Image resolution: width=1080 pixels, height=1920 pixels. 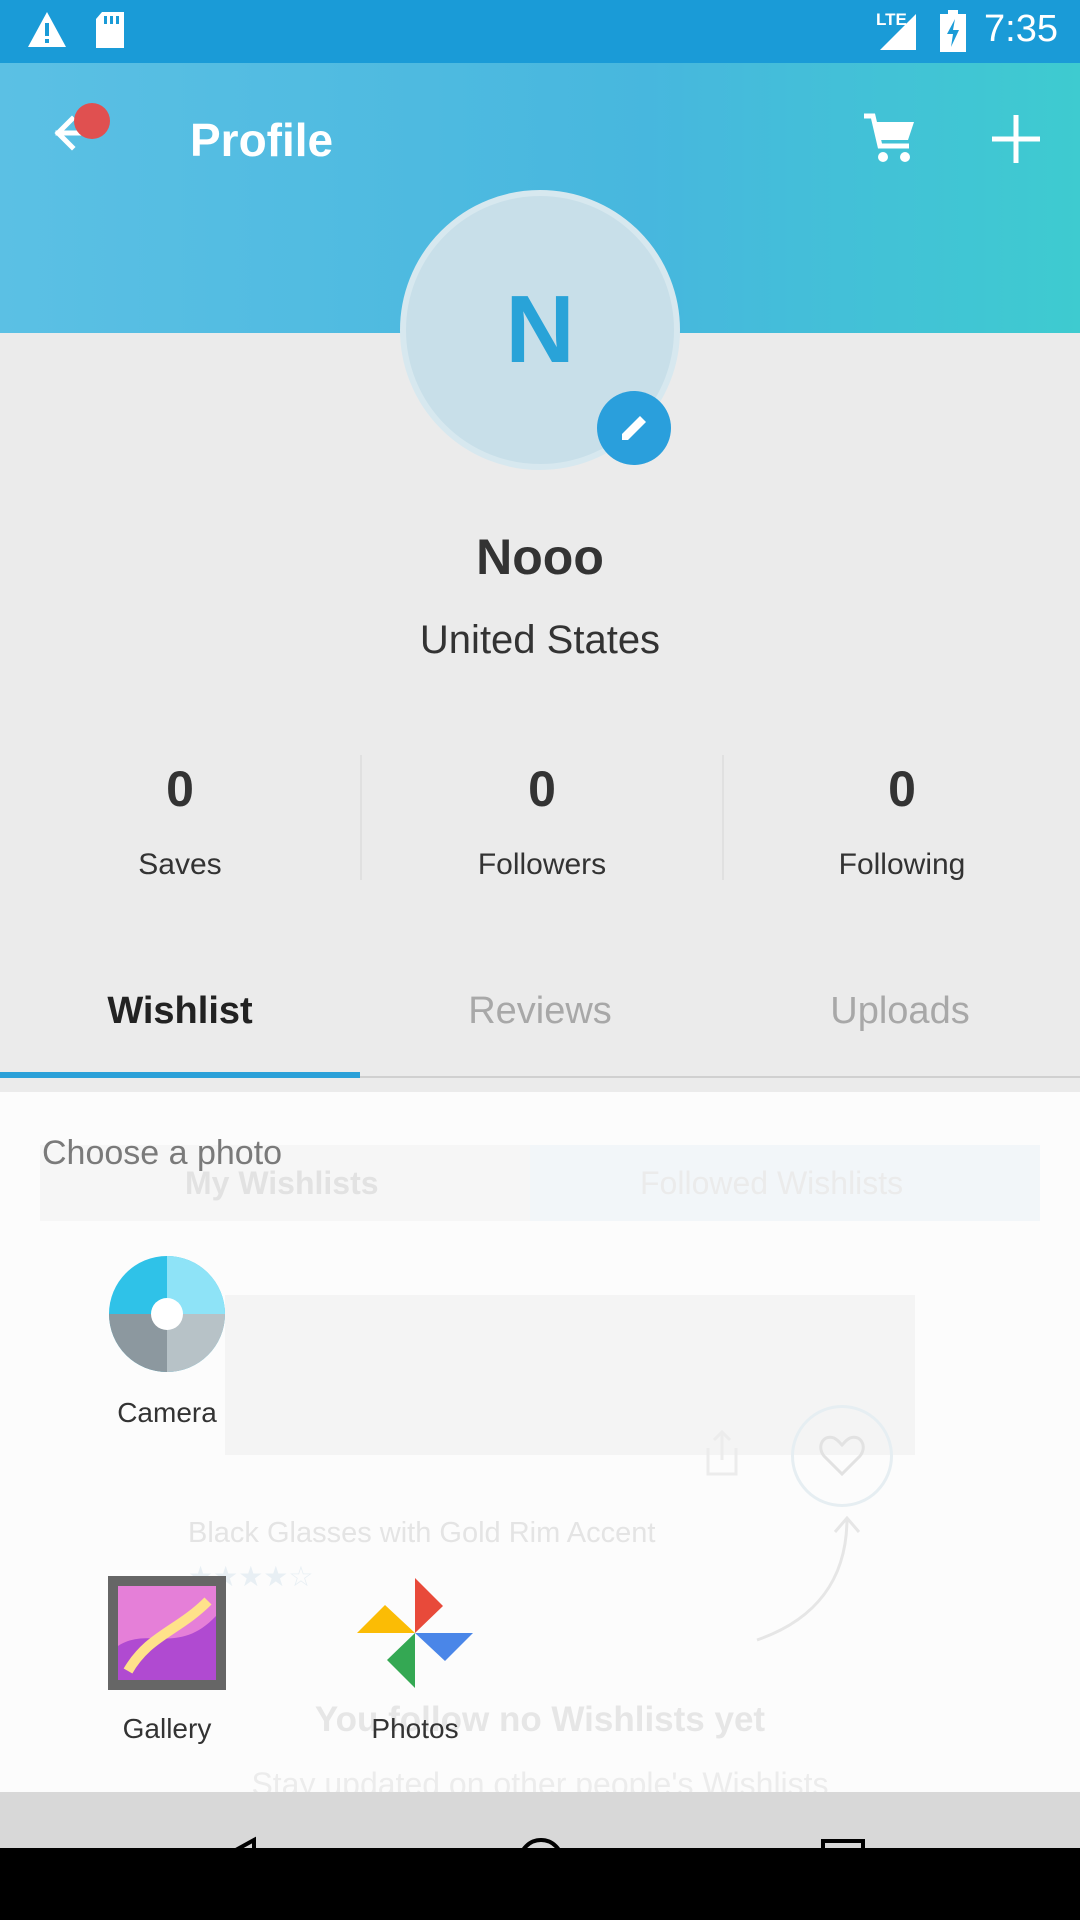 What do you see at coordinates (167, 1728) in the screenshot?
I see `chooser-label-gallery: Gallery` at bounding box center [167, 1728].